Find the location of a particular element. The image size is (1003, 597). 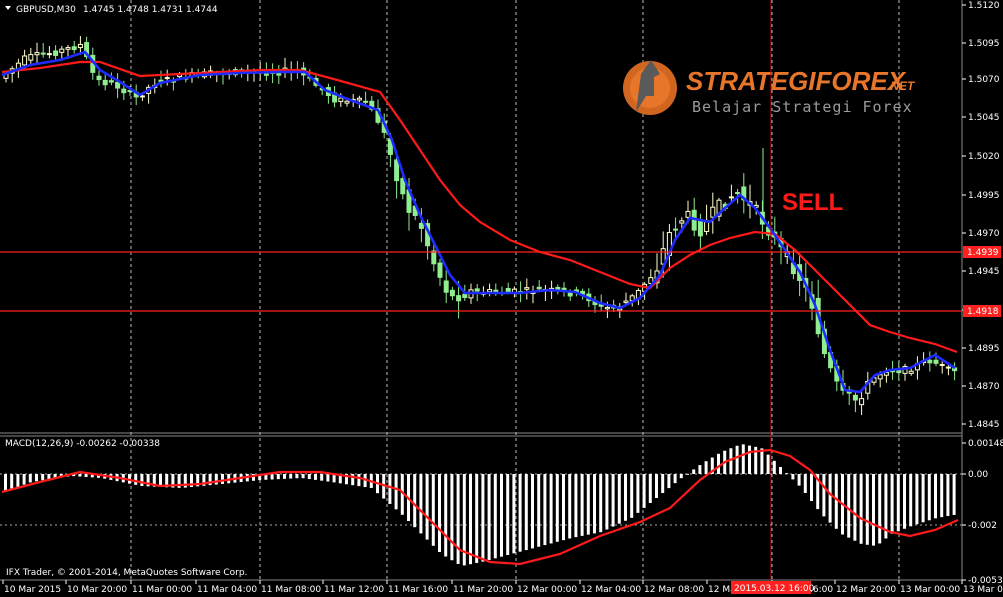

logo-name: STRATEGIFOREX is located at coordinates (796, 81).